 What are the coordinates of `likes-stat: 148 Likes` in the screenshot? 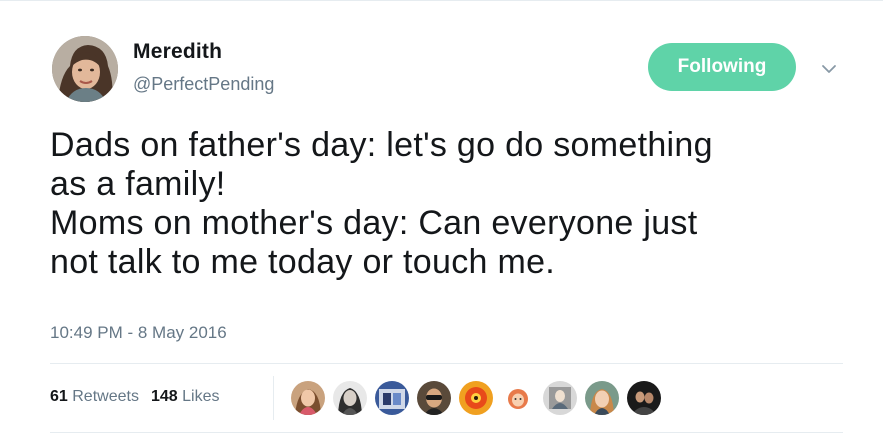 It's located at (185, 397).